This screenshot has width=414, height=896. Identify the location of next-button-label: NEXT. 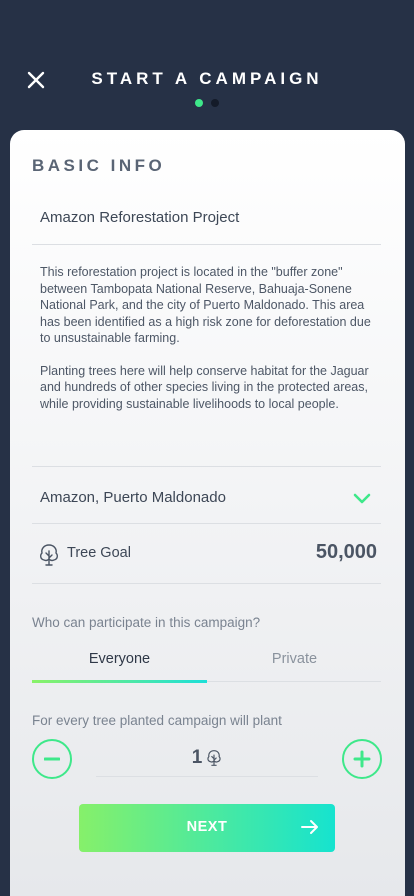
(207, 827).